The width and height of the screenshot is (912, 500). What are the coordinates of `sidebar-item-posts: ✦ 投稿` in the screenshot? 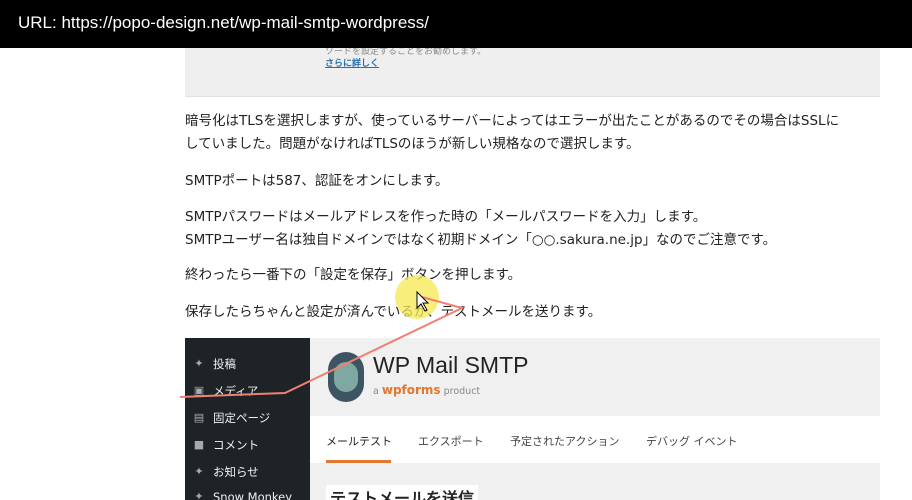 It's located at (214, 364).